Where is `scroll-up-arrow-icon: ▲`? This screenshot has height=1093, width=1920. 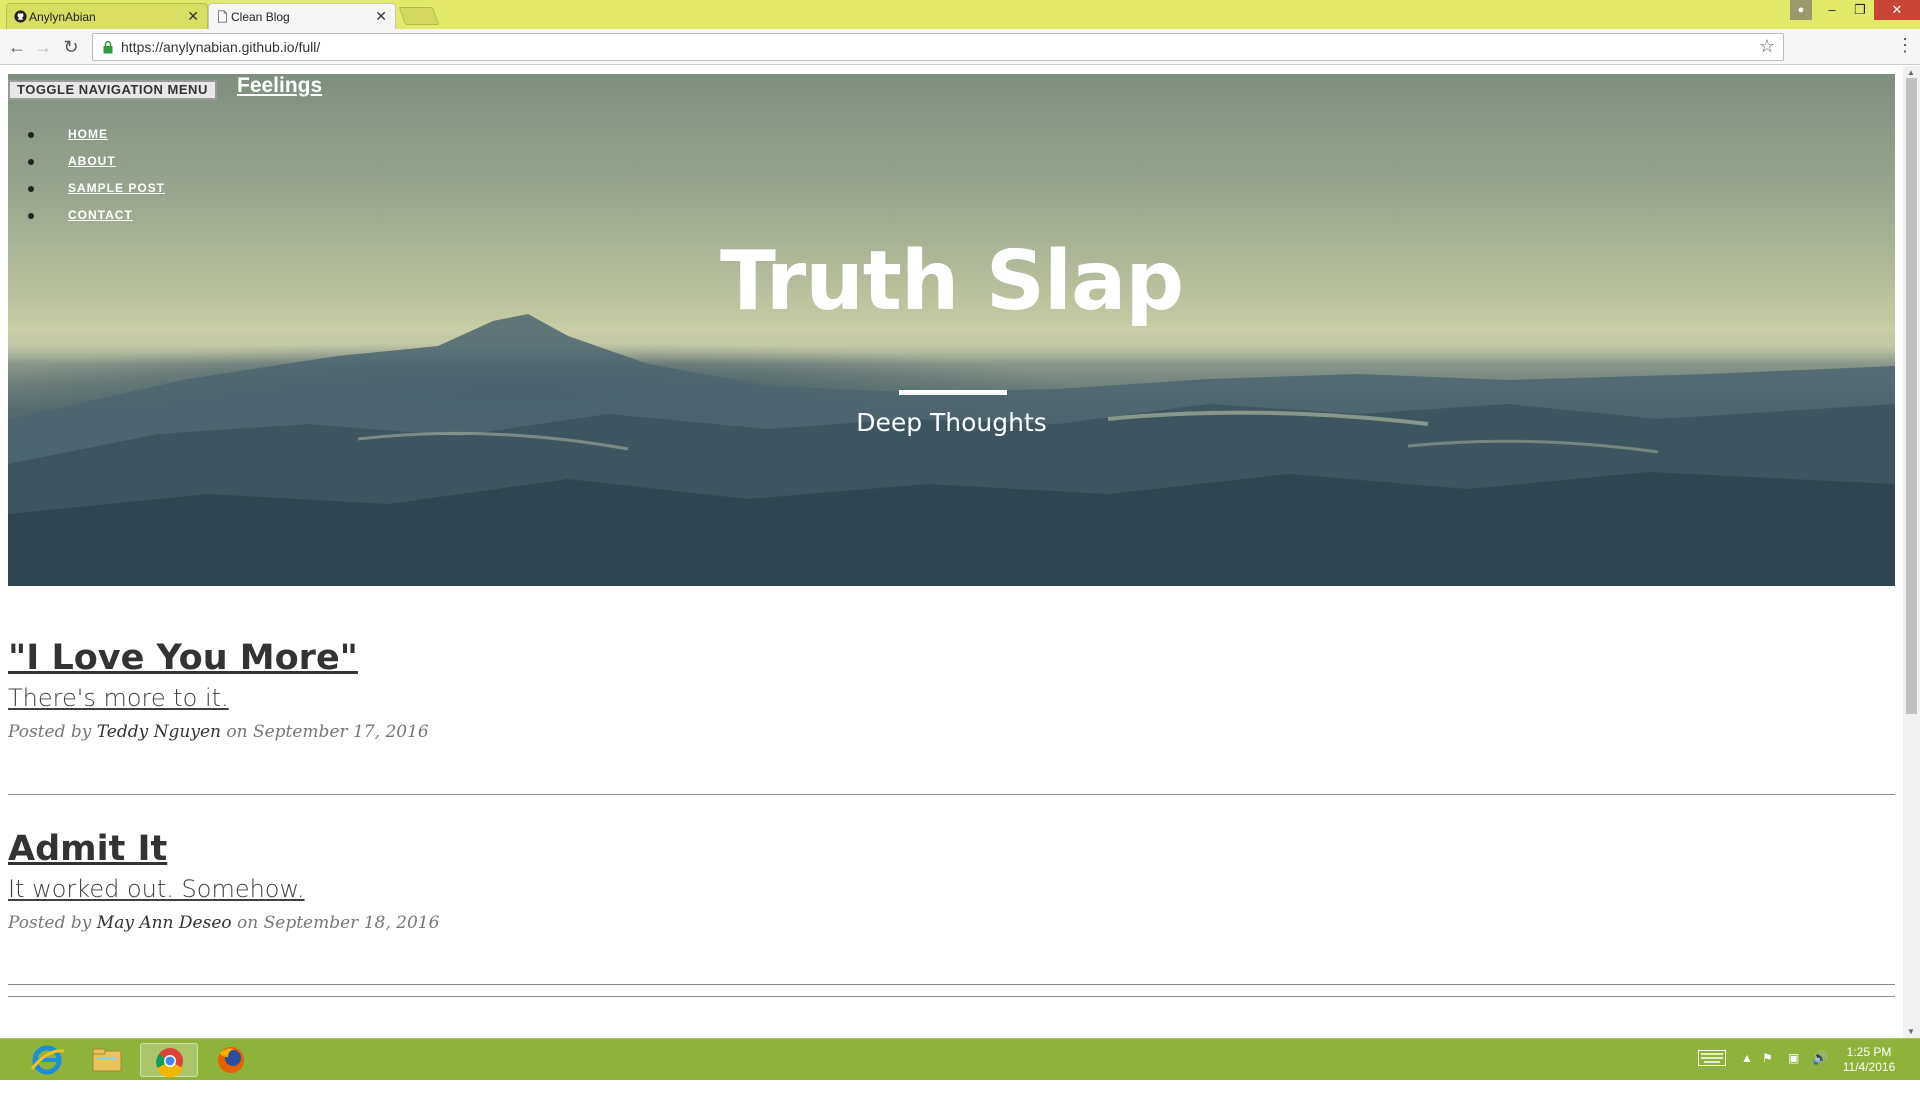 scroll-up-arrow-icon: ▲ is located at coordinates (1911, 72).